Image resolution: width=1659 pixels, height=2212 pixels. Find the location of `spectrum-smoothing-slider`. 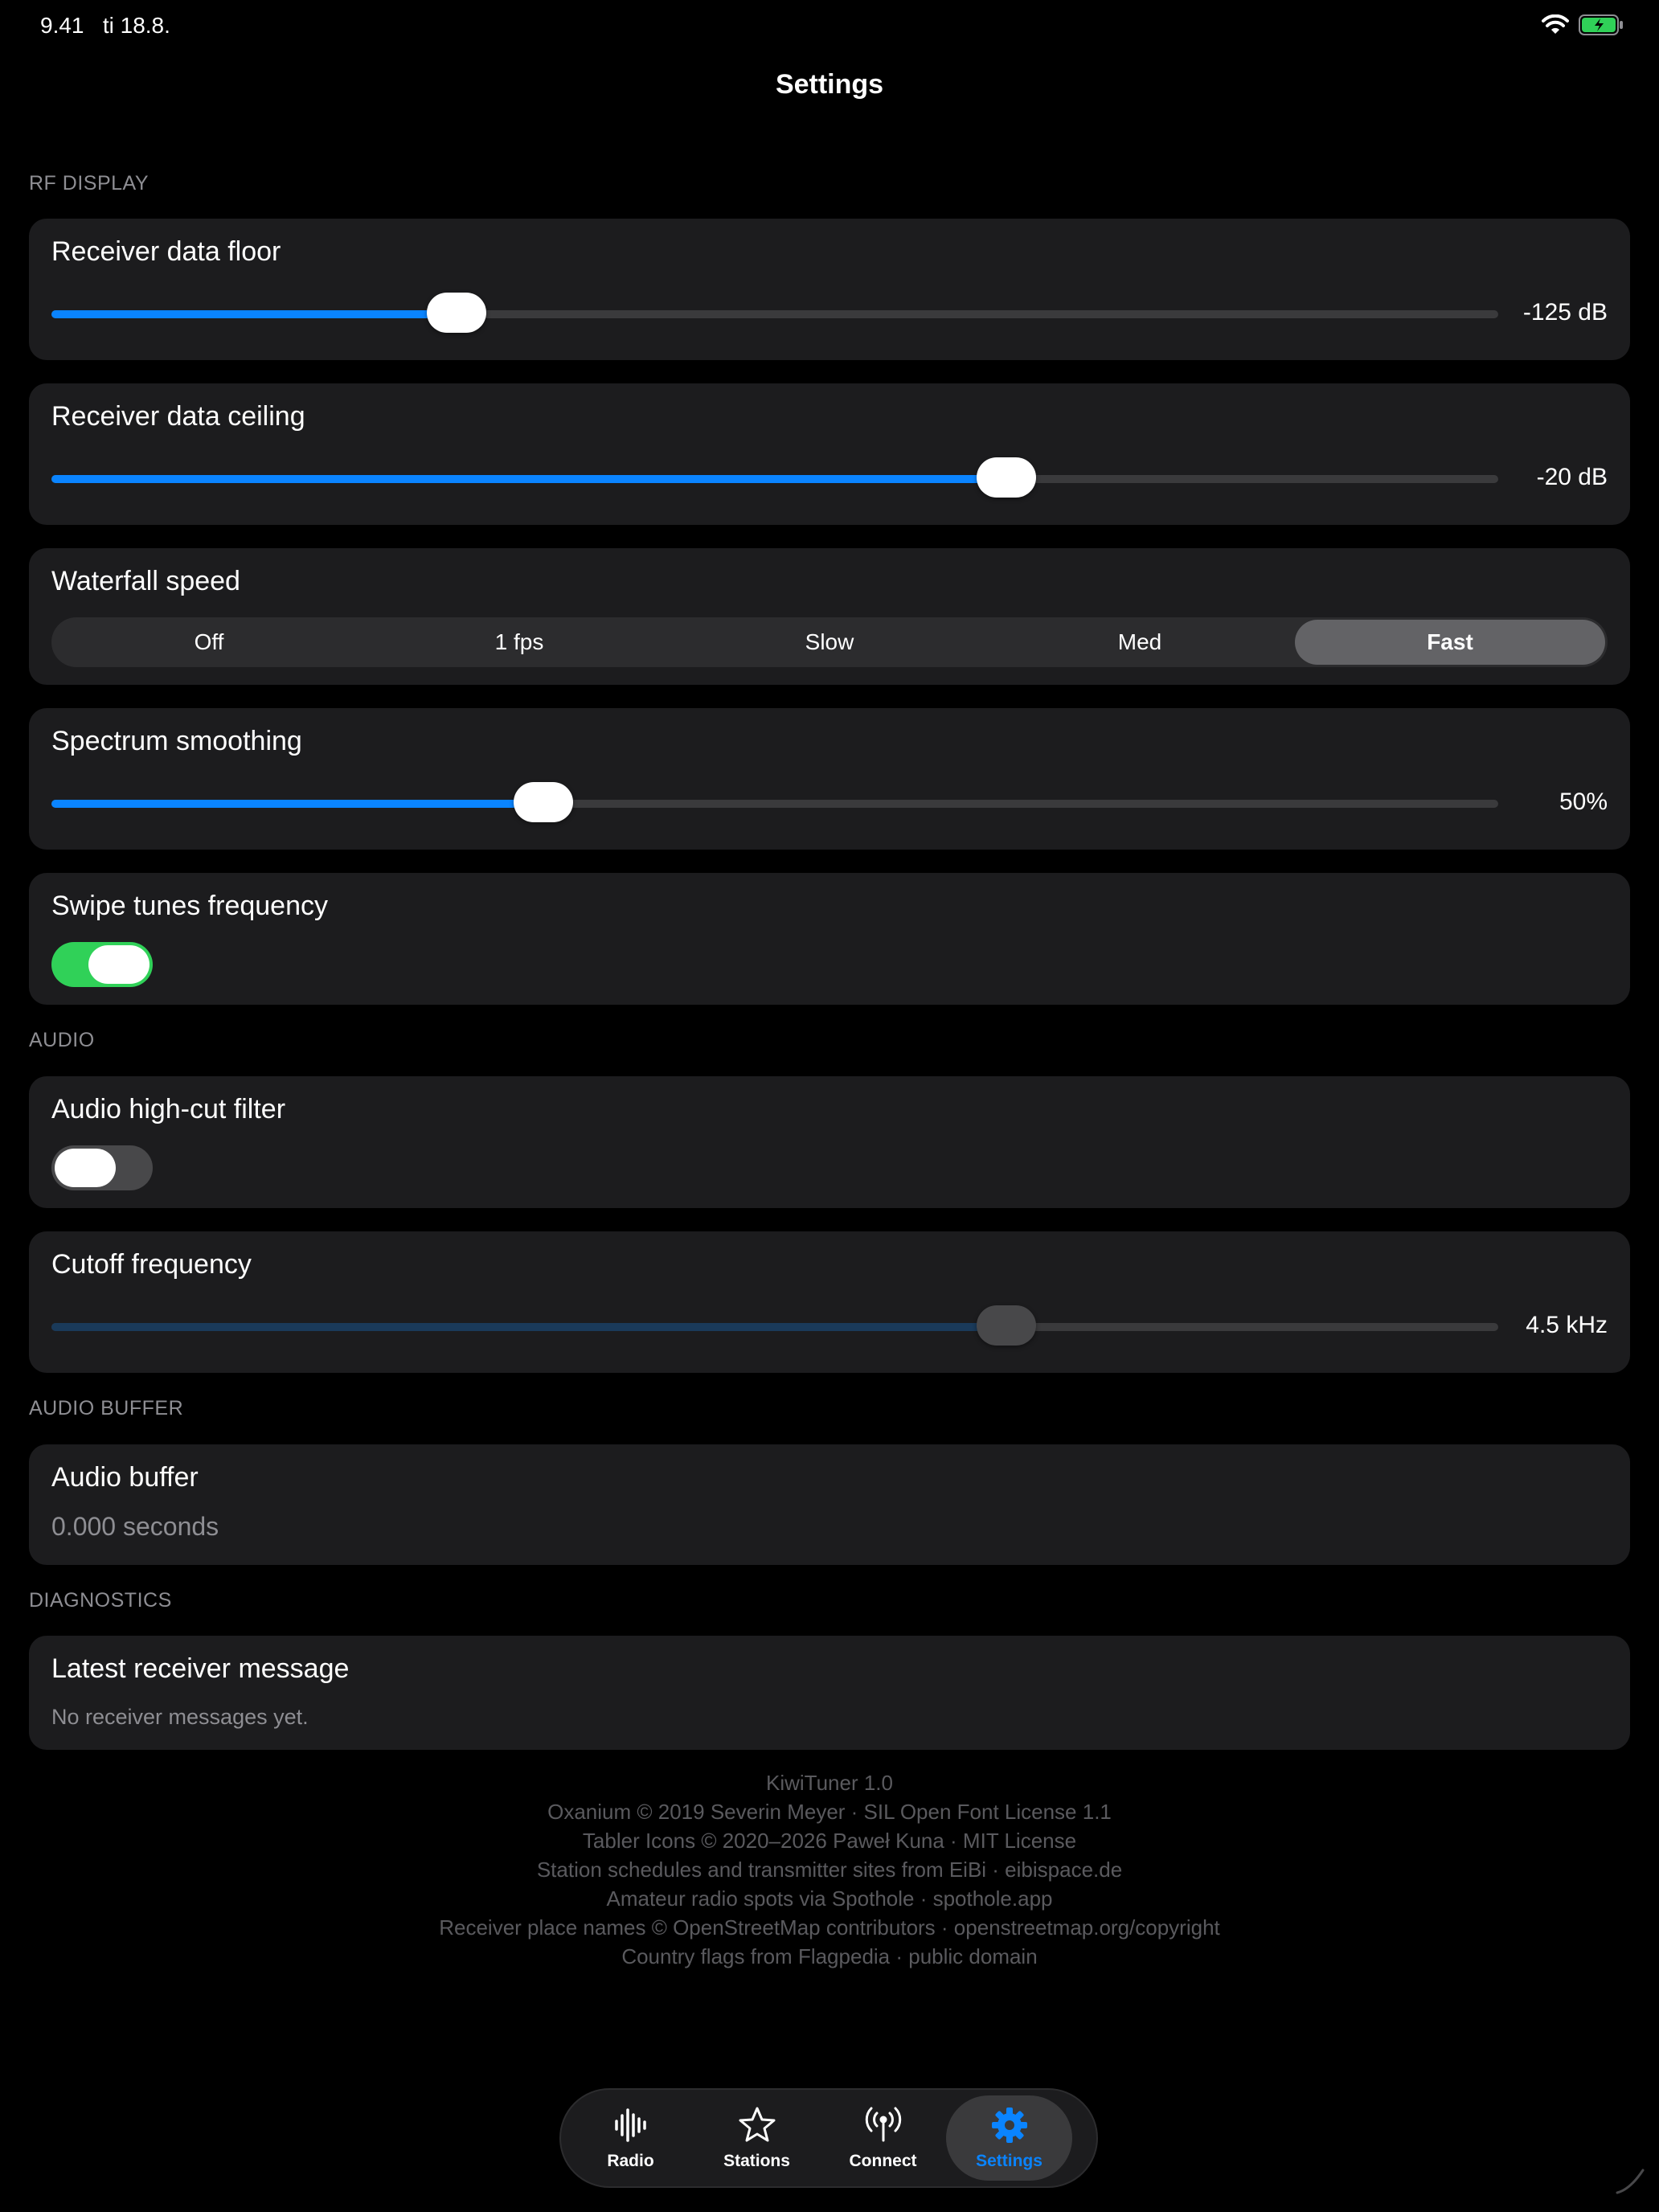

spectrum-smoothing-slider is located at coordinates (774, 802).